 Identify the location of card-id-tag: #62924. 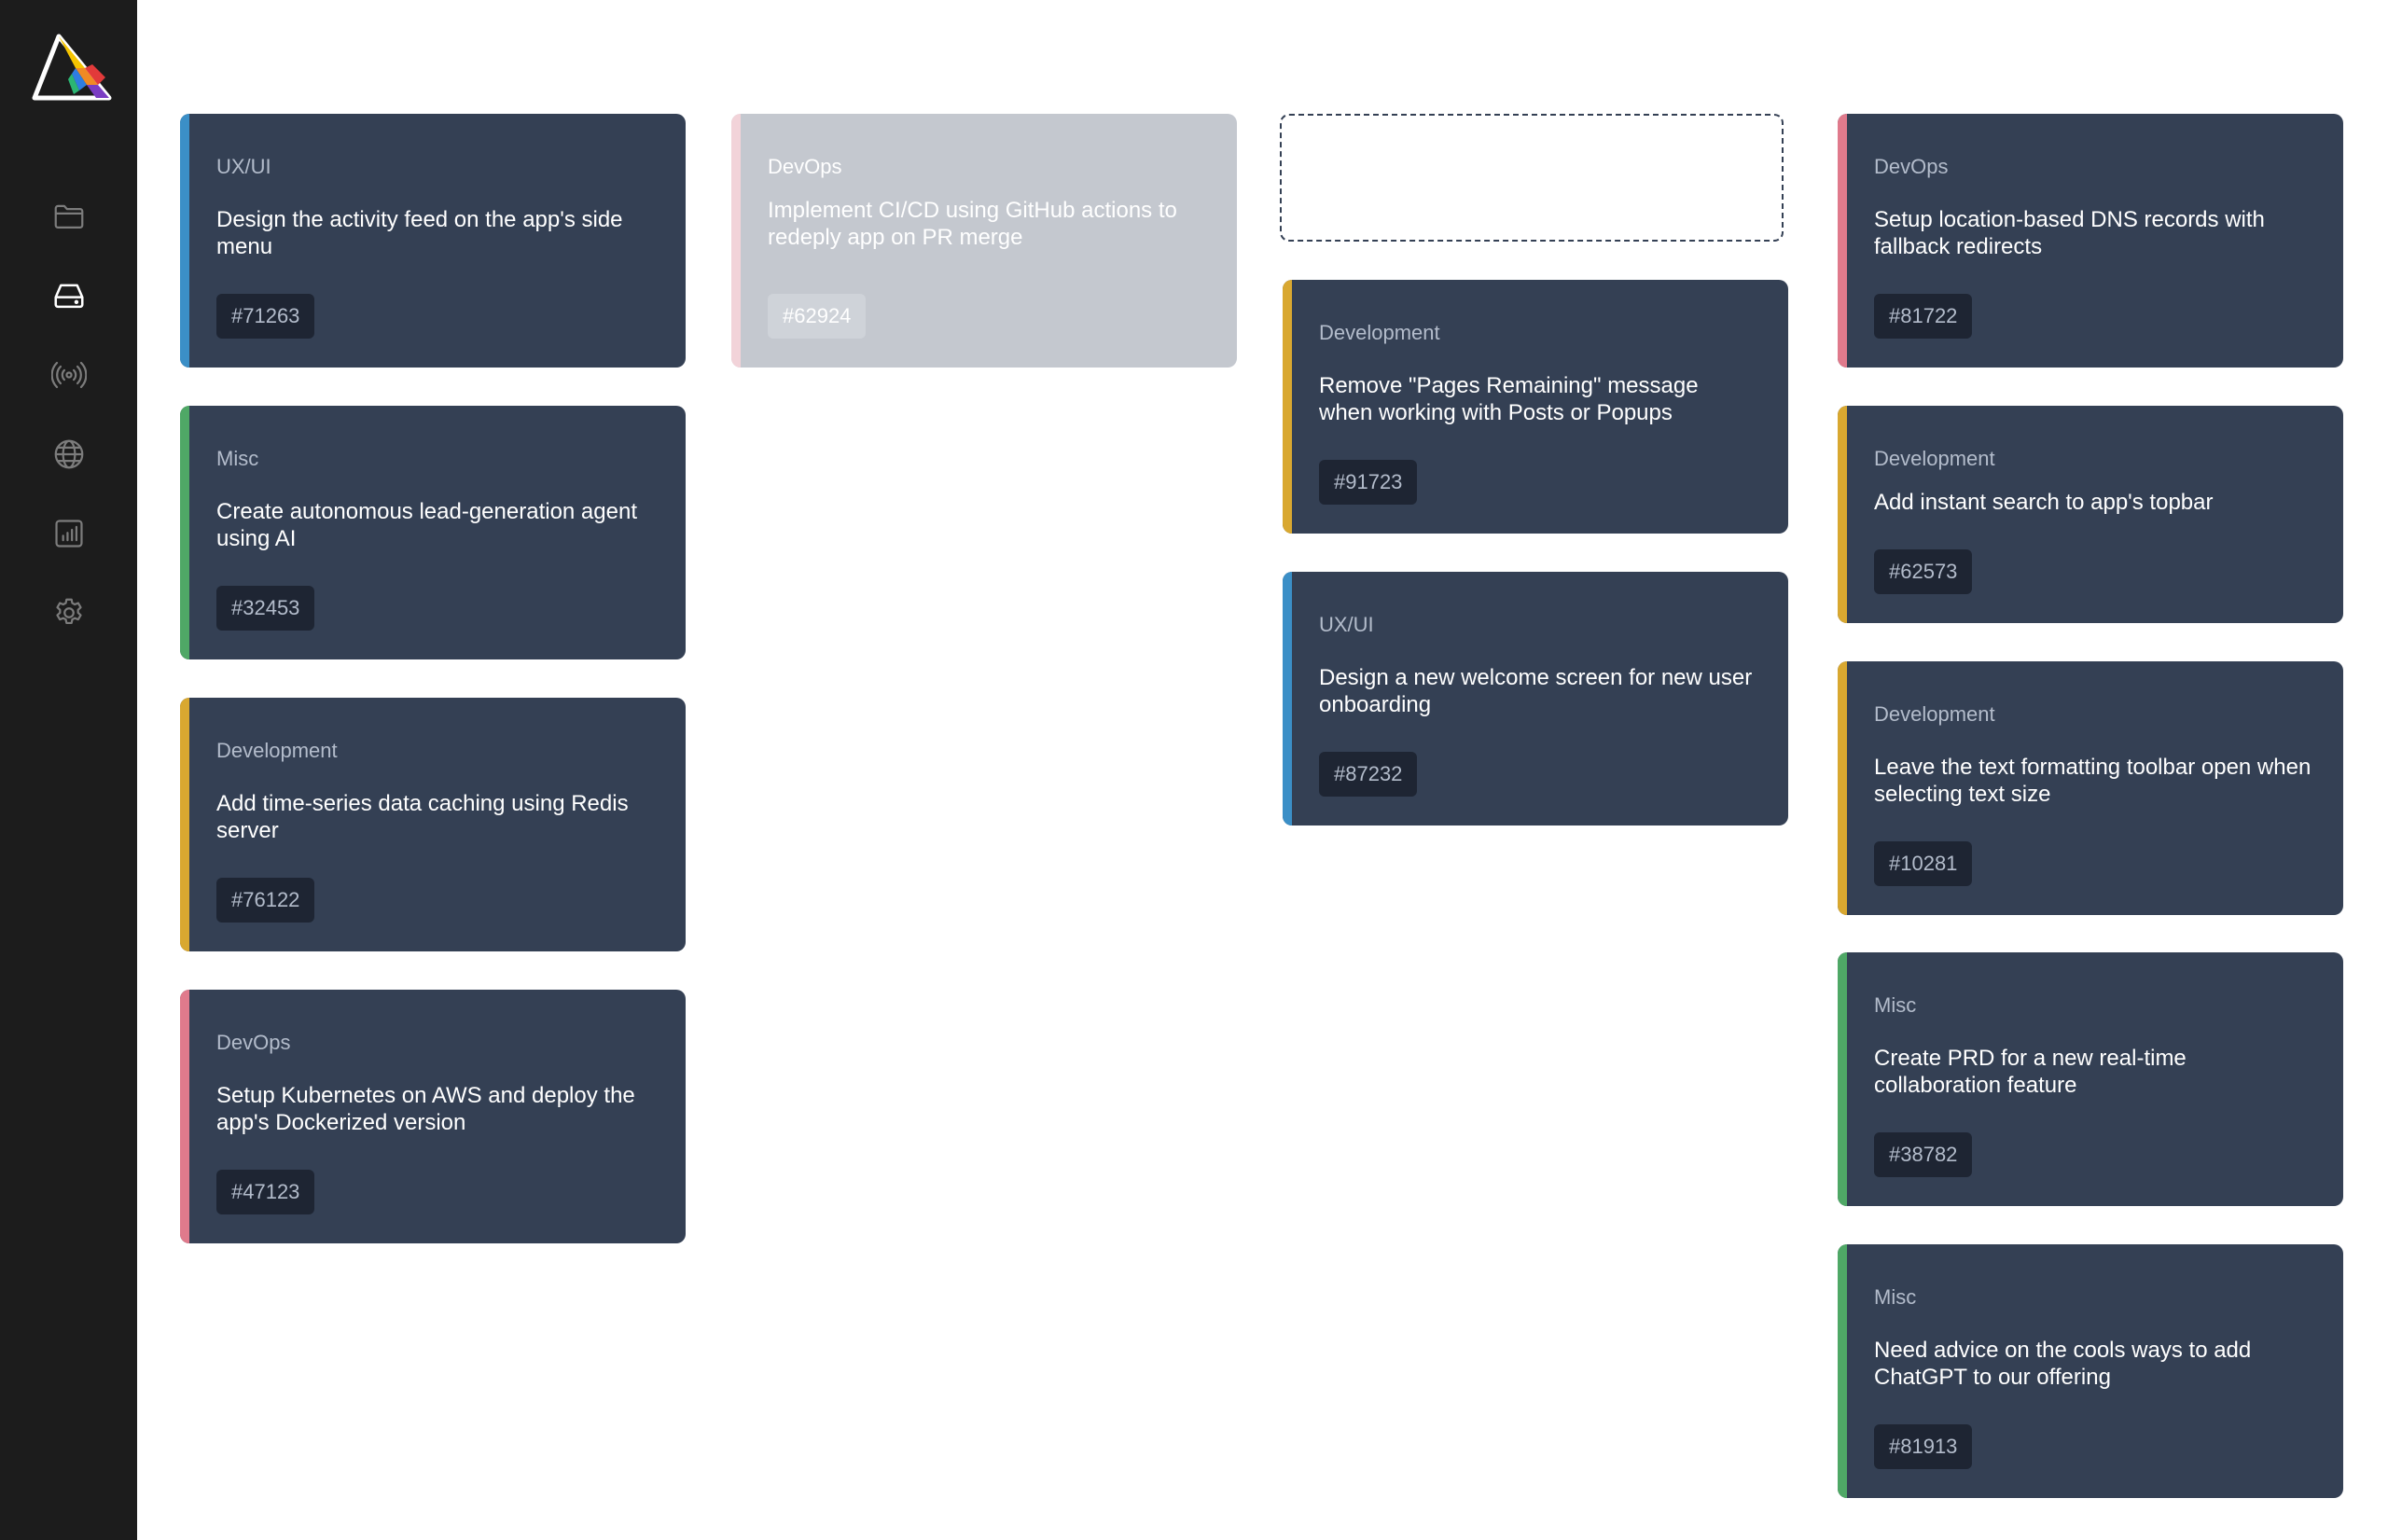
(817, 316).